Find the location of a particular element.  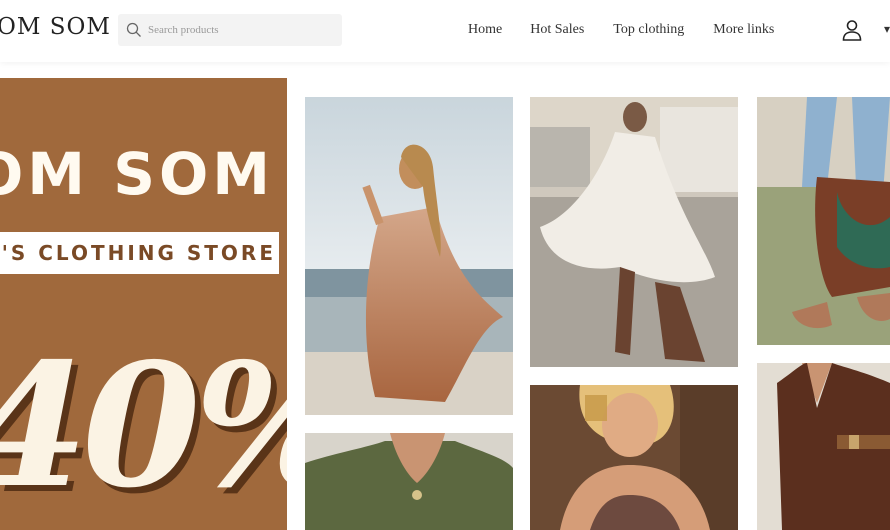

product-image-fringe-bag is located at coordinates (823, 221).